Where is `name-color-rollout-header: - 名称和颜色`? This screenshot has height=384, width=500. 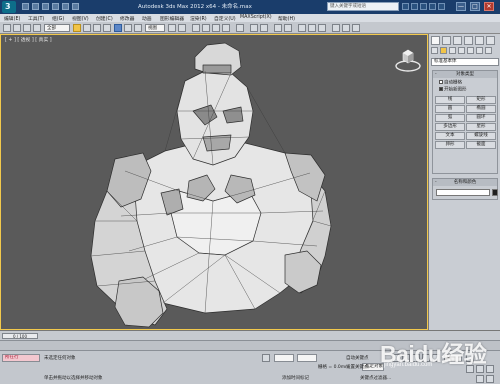 name-color-rollout-header: - 名称和颜色 is located at coordinates (465, 182).